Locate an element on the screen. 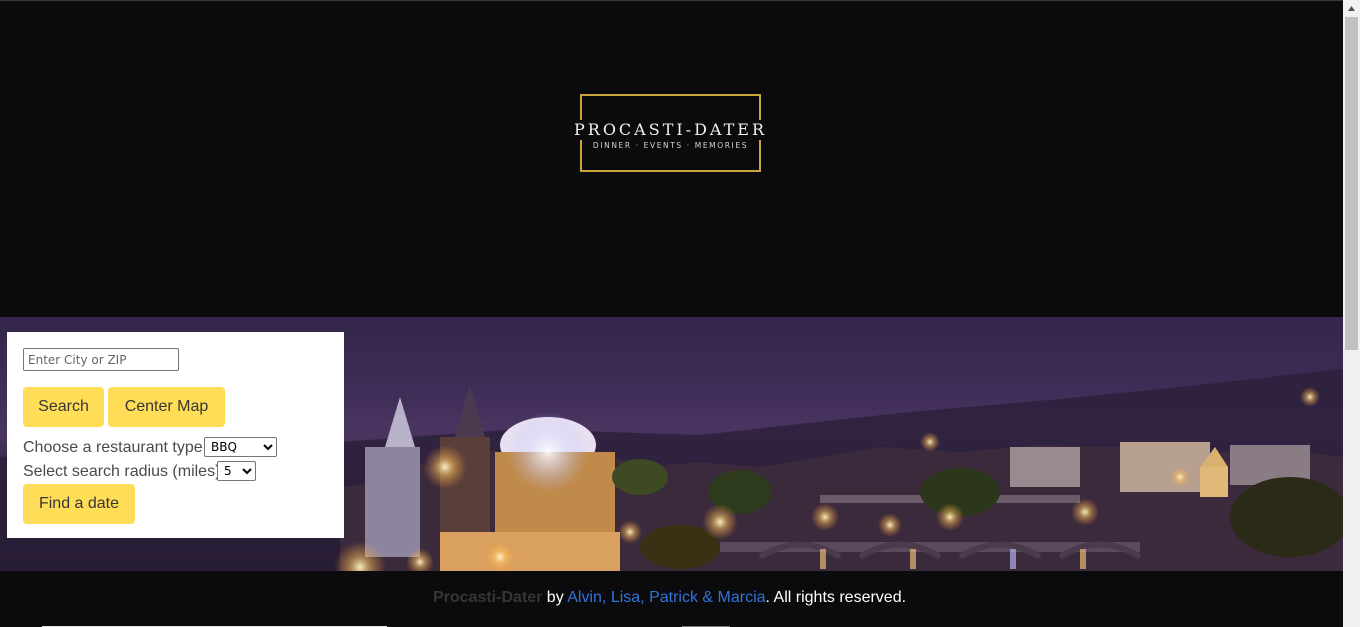  restaurant-type-select: BBQ is located at coordinates (240, 447).